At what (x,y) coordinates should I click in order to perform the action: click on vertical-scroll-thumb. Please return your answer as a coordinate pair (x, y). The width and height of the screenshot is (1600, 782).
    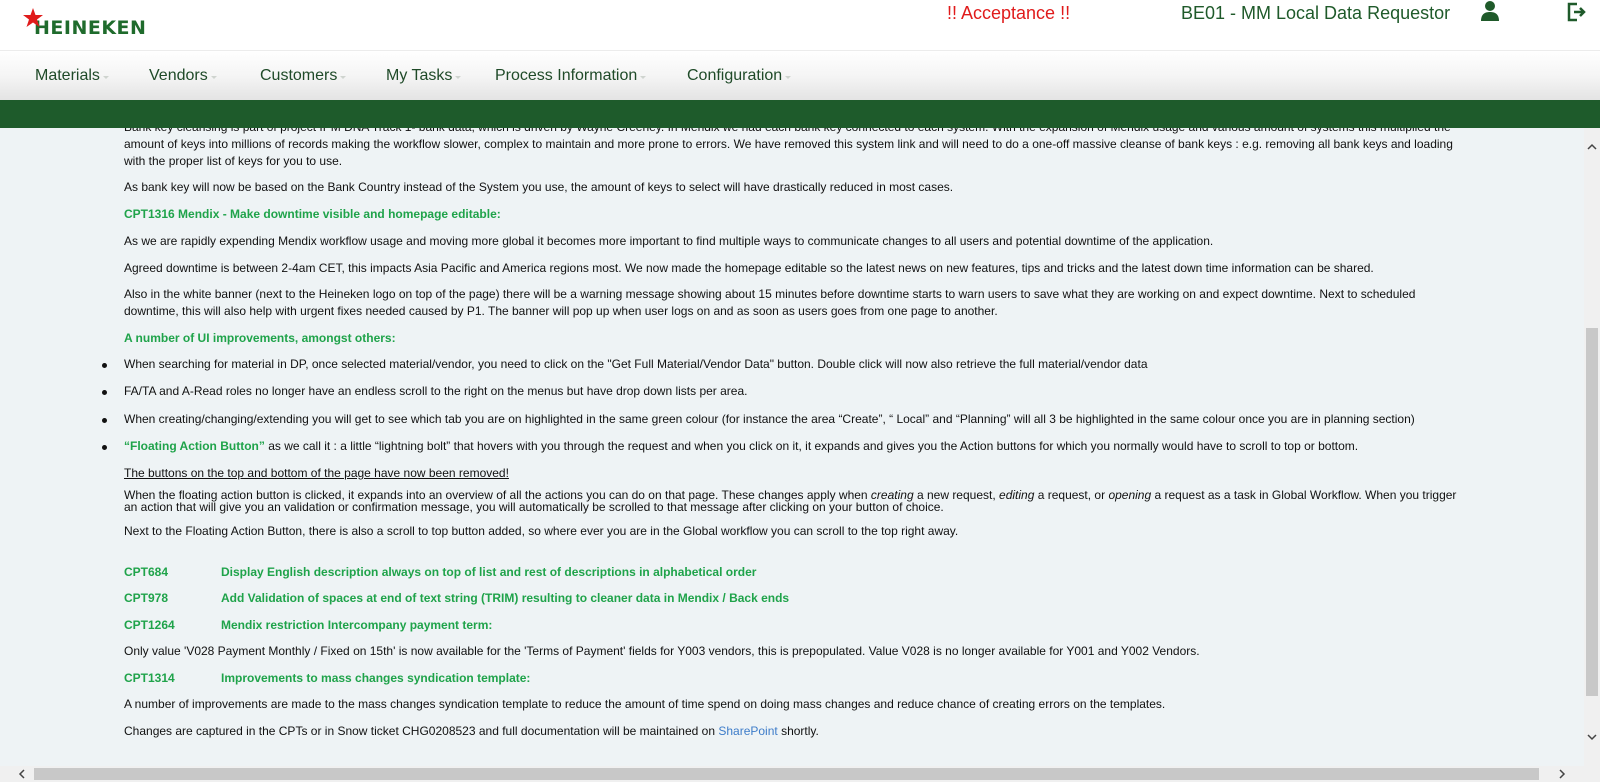
    Looking at the image, I should click on (1592, 512).